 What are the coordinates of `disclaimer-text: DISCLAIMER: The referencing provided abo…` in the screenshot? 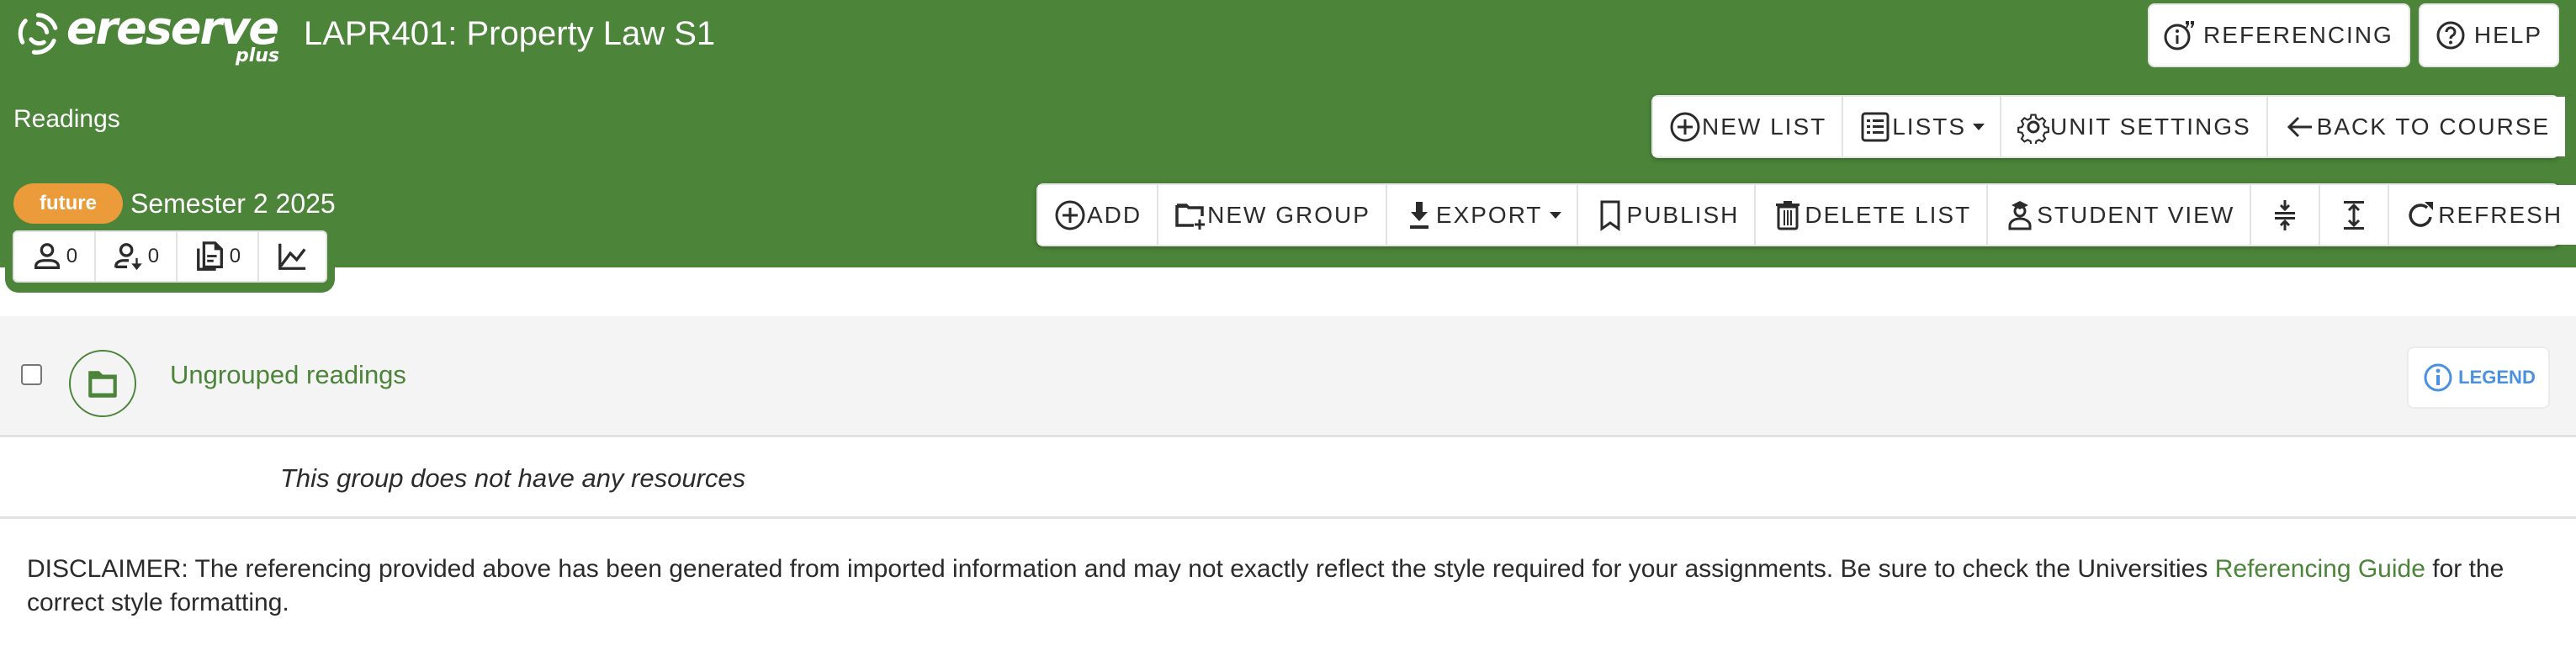 It's located at (1121, 569).